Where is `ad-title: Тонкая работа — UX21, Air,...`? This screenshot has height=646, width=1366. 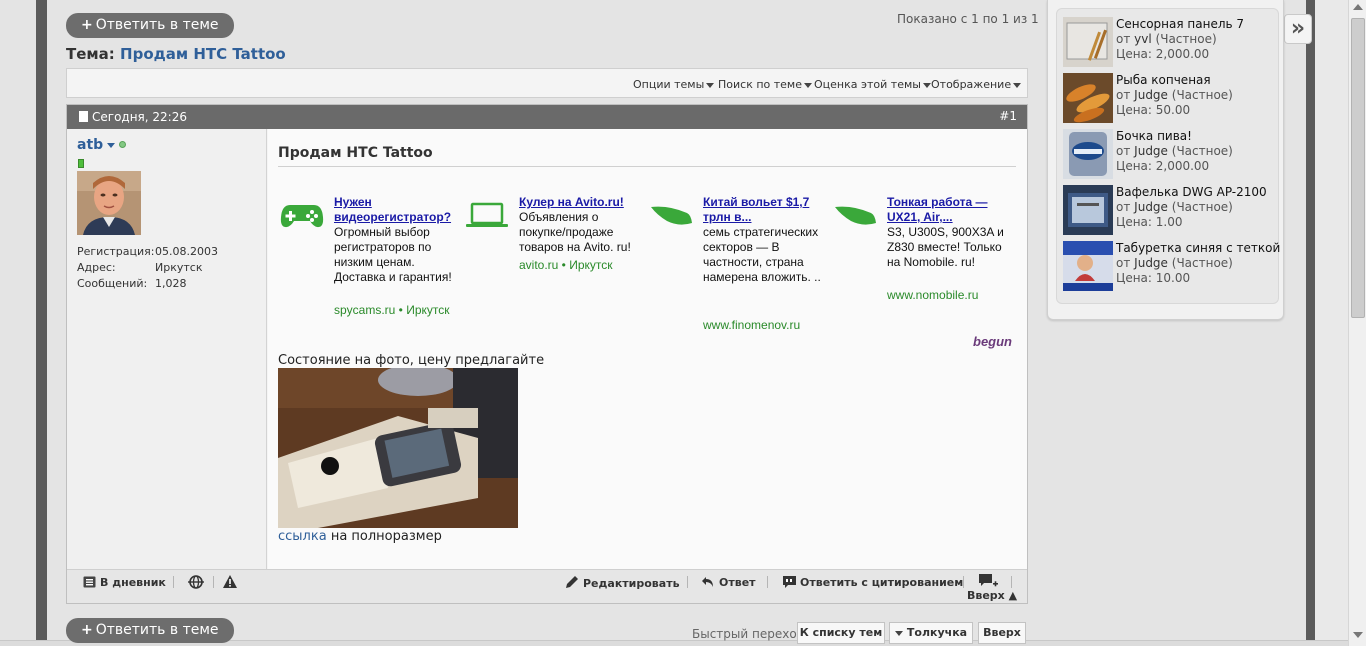
ad-title: Тонкая работа — UX21, Air,... is located at coordinates (947, 210).